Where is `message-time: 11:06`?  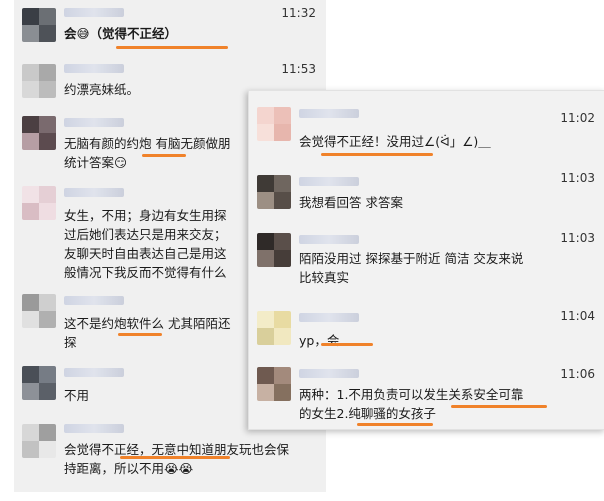
message-time: 11:06 is located at coordinates (577, 374).